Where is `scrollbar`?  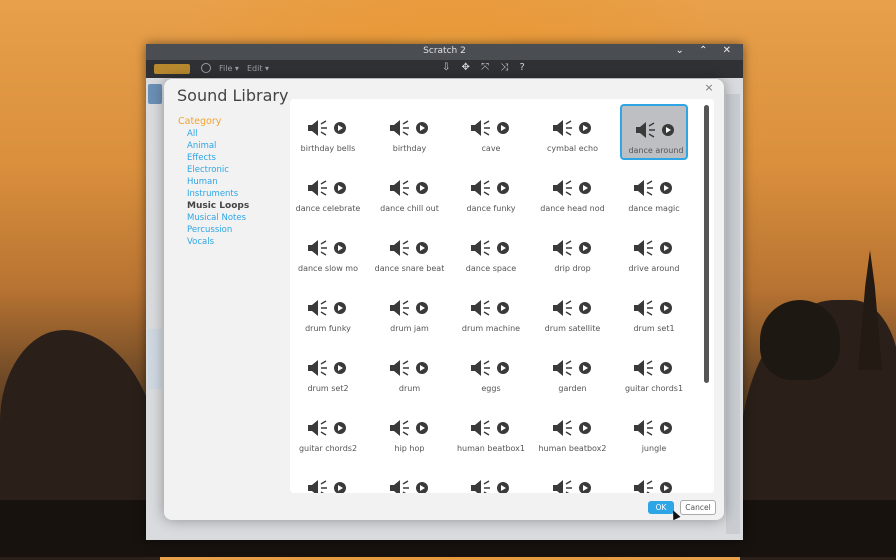
scrollbar is located at coordinates (707, 296).